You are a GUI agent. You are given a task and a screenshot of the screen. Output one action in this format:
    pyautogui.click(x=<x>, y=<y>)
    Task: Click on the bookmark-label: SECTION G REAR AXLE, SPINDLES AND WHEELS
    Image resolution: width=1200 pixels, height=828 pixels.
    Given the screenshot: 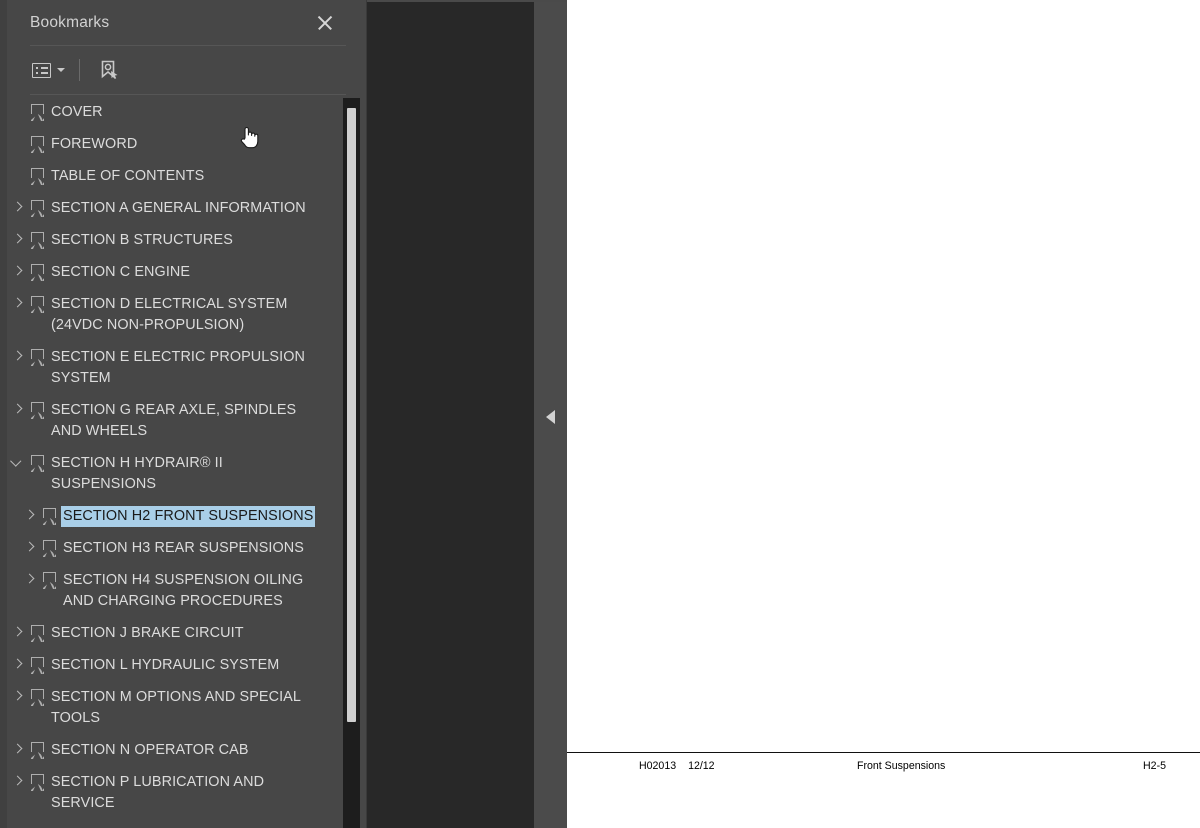 What is the action you would take?
    pyautogui.click(x=174, y=420)
    